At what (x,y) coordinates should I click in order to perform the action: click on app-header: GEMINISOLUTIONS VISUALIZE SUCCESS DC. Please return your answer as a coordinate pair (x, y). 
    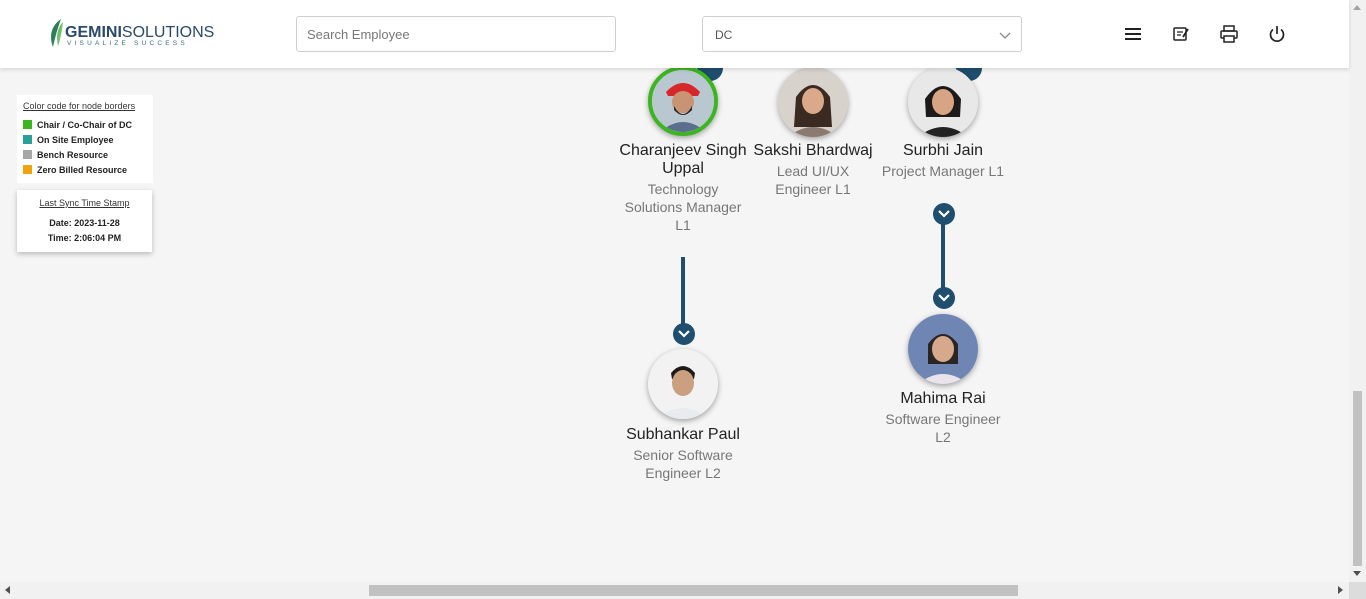
    Looking at the image, I should click on (674, 34).